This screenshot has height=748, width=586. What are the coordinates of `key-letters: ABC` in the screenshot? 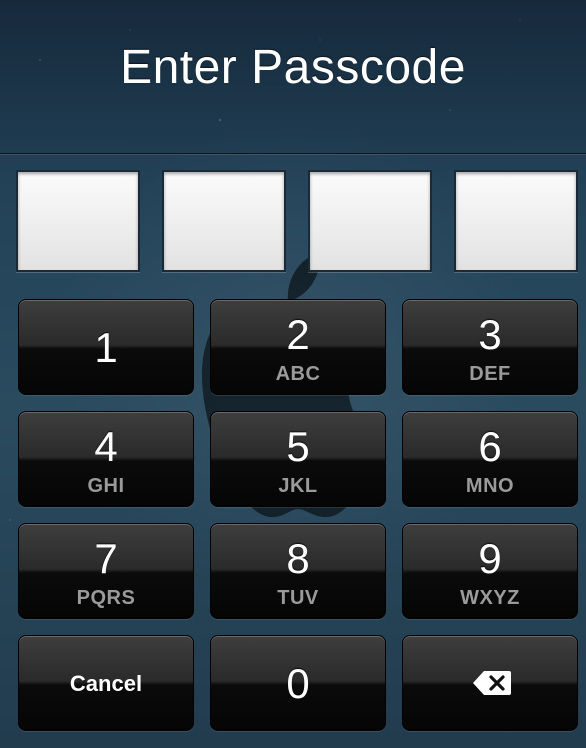 It's located at (298, 374).